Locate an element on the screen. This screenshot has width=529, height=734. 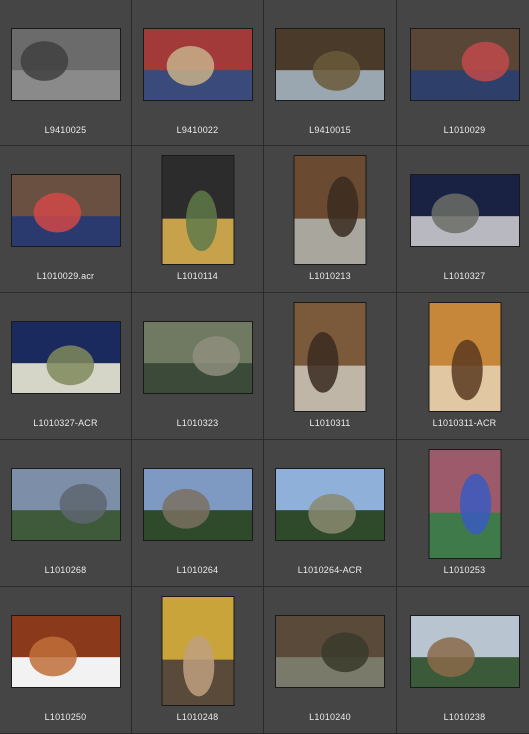
thumbnail-cell: L1010268 is located at coordinates (65, 513).